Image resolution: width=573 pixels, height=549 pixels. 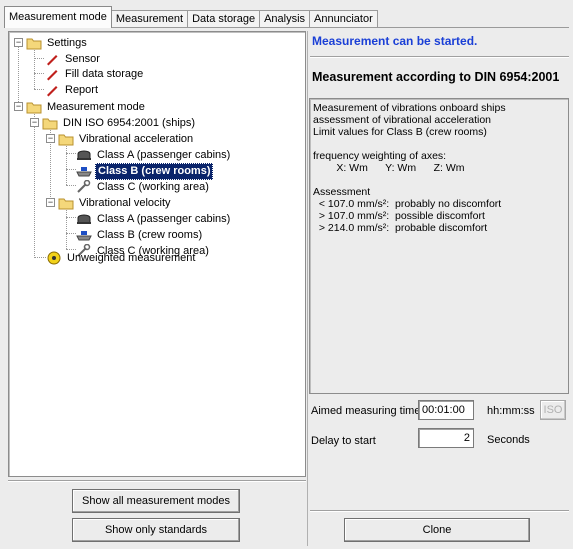 What do you see at coordinates (409, 108) in the screenshot?
I see `description-line: Measurement of vibrations onboard ships` at bounding box center [409, 108].